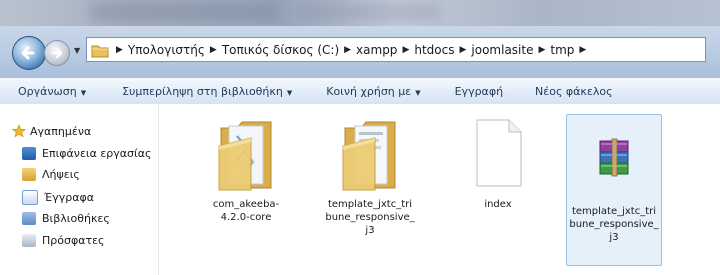 The width and height of the screenshot is (720, 275). I want to click on file-item-archive: template_jxtc_tribune_responsive_j3, so click(614, 190).